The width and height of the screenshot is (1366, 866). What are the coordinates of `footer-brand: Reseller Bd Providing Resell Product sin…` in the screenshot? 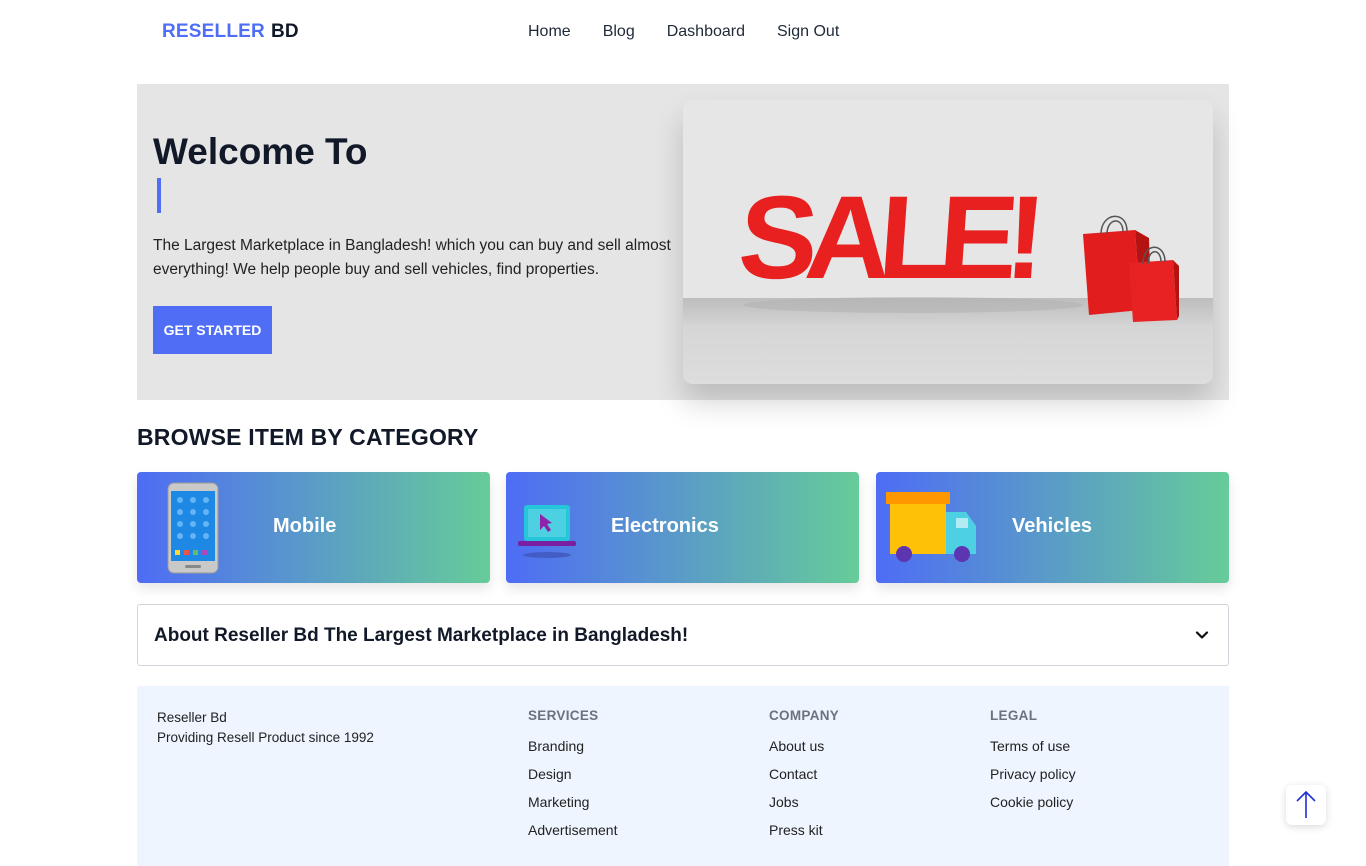 It's located at (265, 728).